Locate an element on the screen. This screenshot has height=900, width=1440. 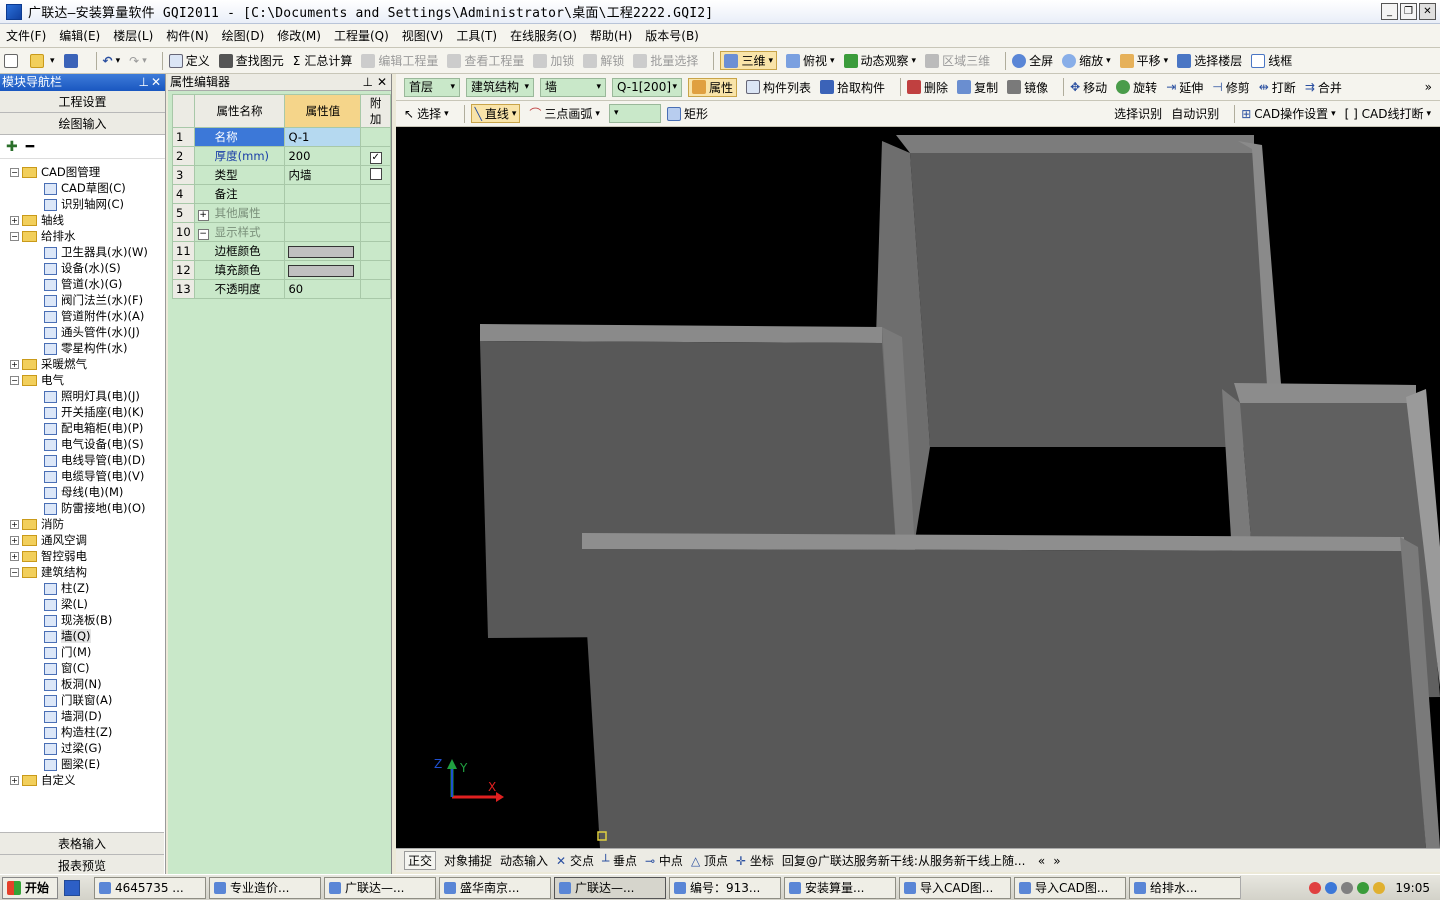
tree-item: 门联窗(A) is located at coordinates (82, 700).